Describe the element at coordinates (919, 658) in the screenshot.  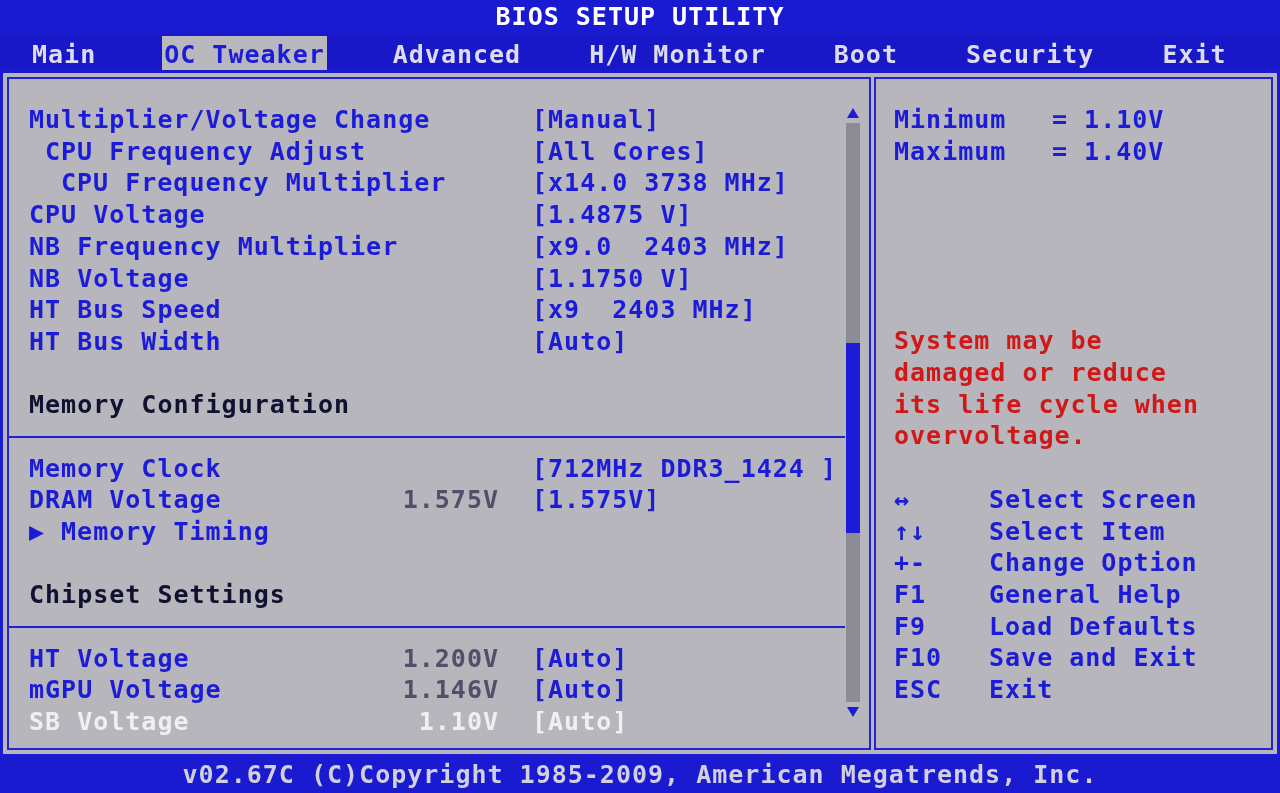
I see `key-label: F10` at that location.